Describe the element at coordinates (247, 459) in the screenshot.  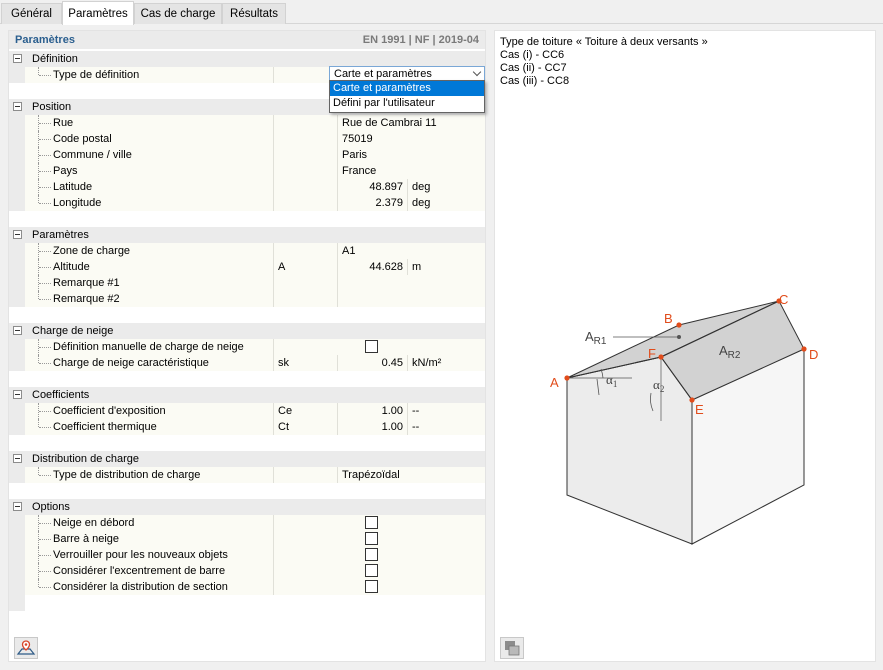
I see `section-distribution: Distribution de charge` at that location.